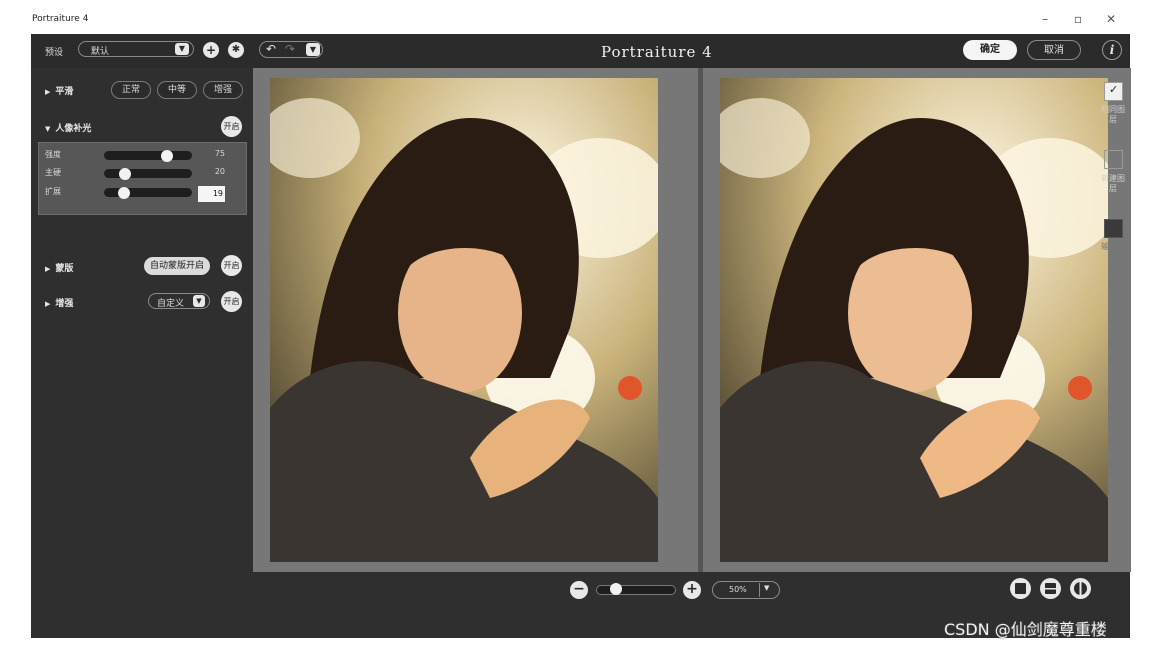  Describe the element at coordinates (584, 17) in the screenshot. I see `window-titlebar` at that location.